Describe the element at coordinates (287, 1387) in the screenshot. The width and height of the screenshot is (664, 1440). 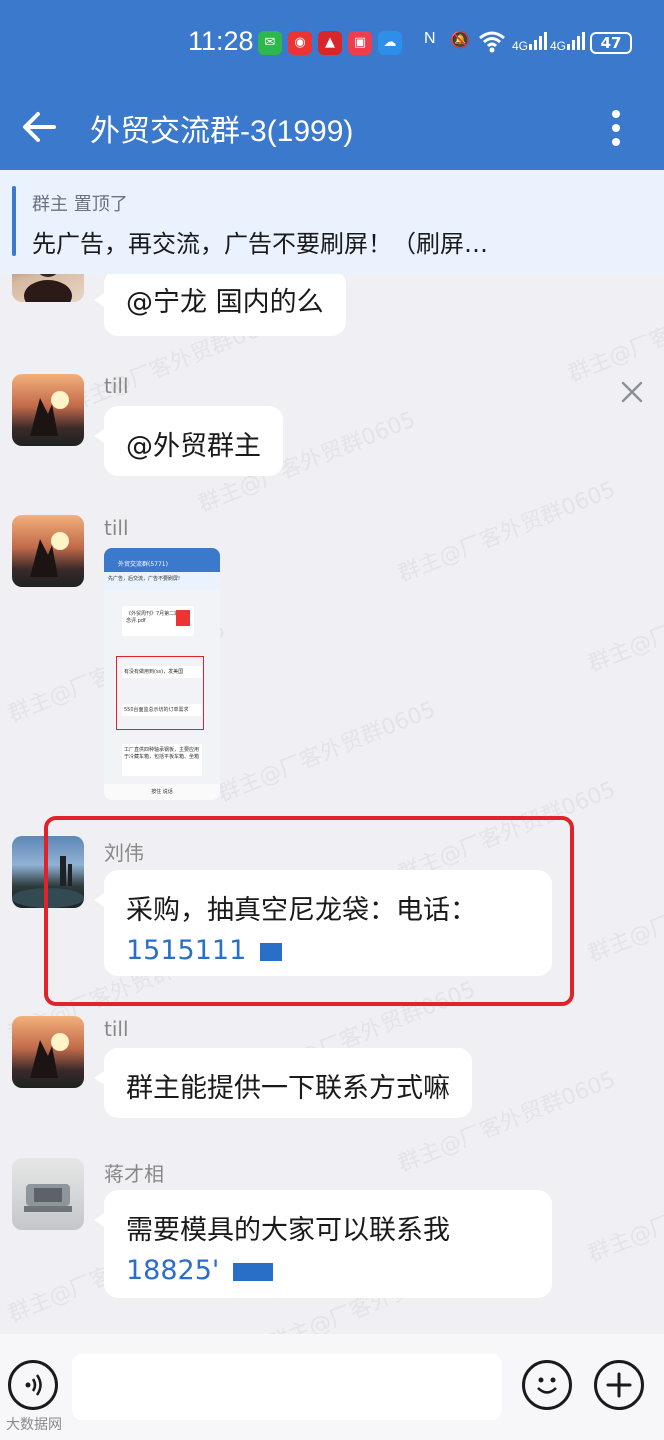
I see `message-input` at that location.